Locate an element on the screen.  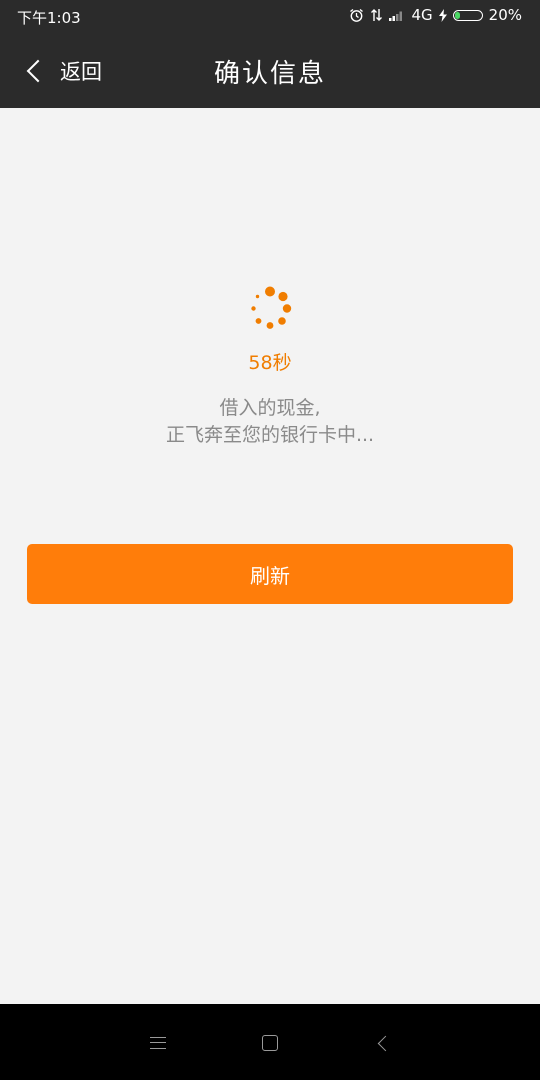
nav-home-button is located at coordinates (270, 1043).